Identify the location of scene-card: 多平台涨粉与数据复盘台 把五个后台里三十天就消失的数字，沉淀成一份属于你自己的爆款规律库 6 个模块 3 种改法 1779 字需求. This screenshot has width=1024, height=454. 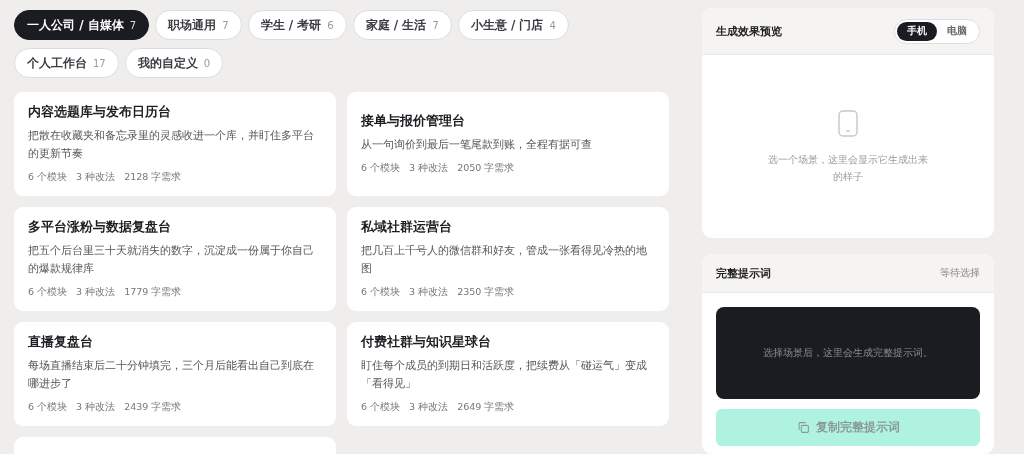
(175, 259).